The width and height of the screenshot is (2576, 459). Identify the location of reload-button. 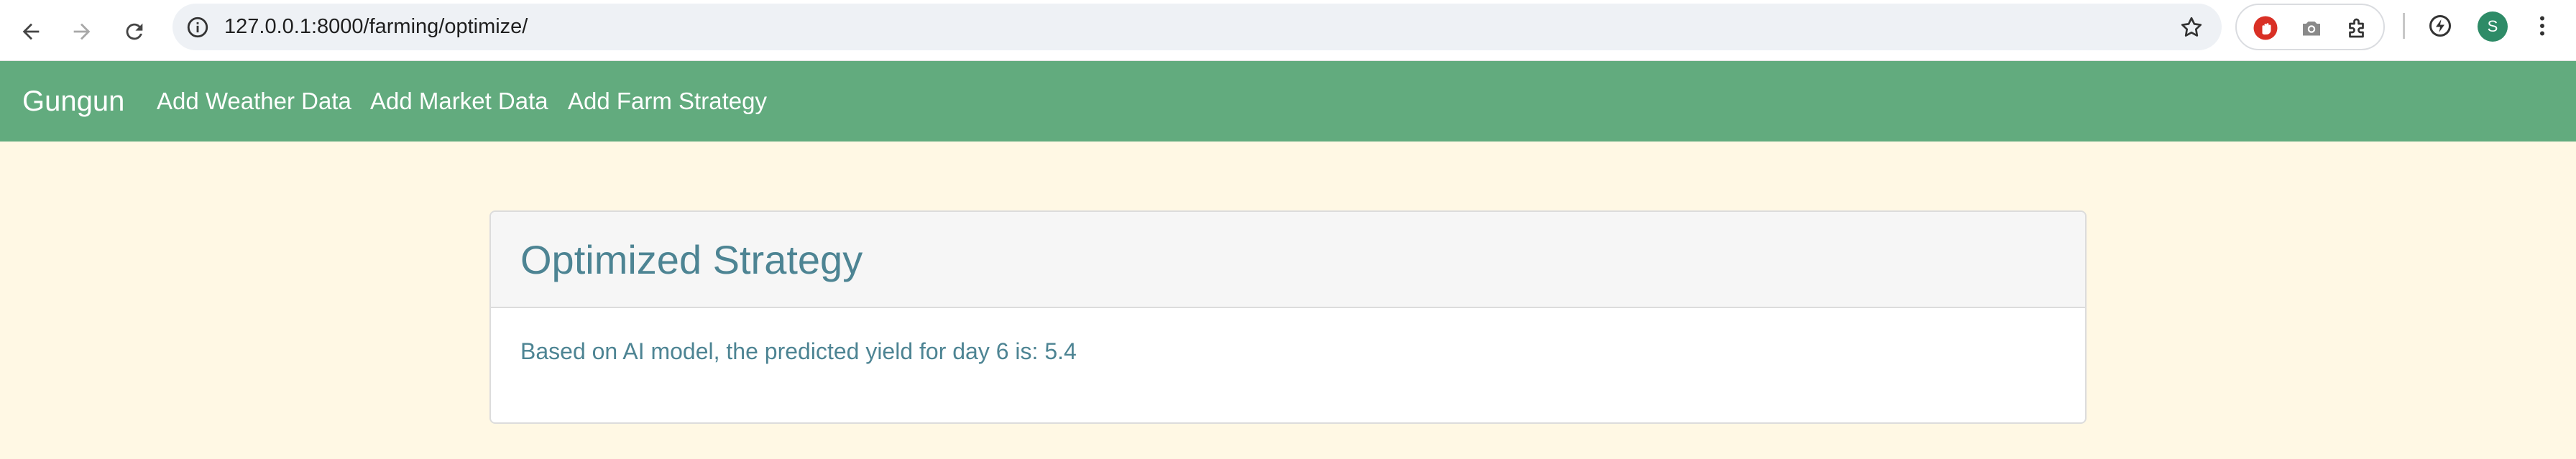
(134, 31).